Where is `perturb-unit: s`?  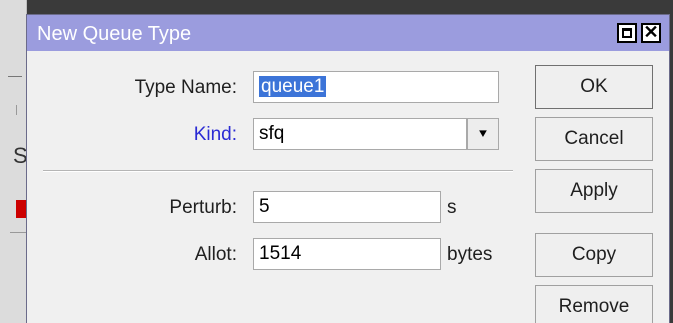 perturb-unit: s is located at coordinates (452, 207).